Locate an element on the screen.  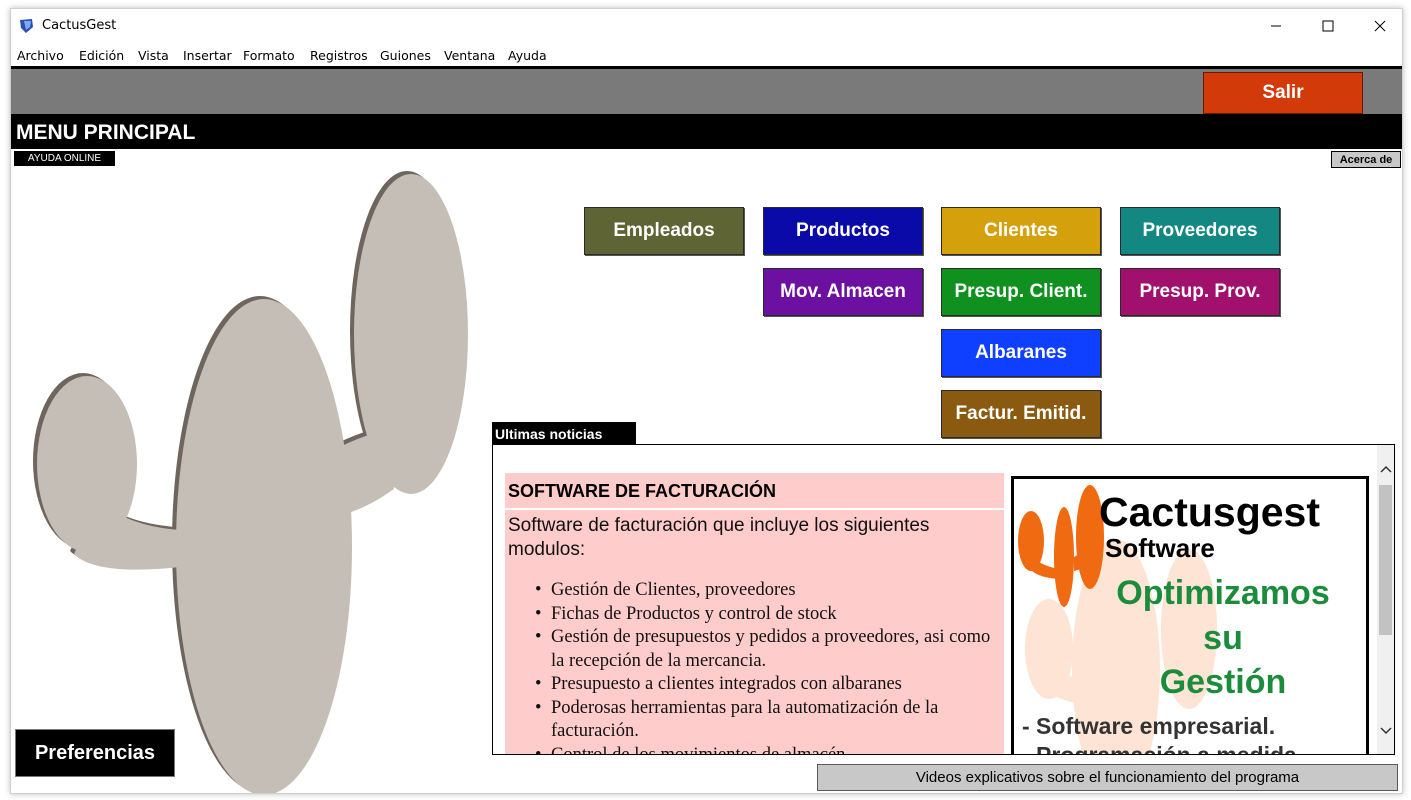
scroll-down-button is located at coordinates (1385, 731).